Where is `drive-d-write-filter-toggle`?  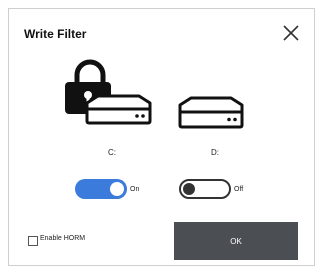 drive-d-write-filter-toggle is located at coordinates (205, 189).